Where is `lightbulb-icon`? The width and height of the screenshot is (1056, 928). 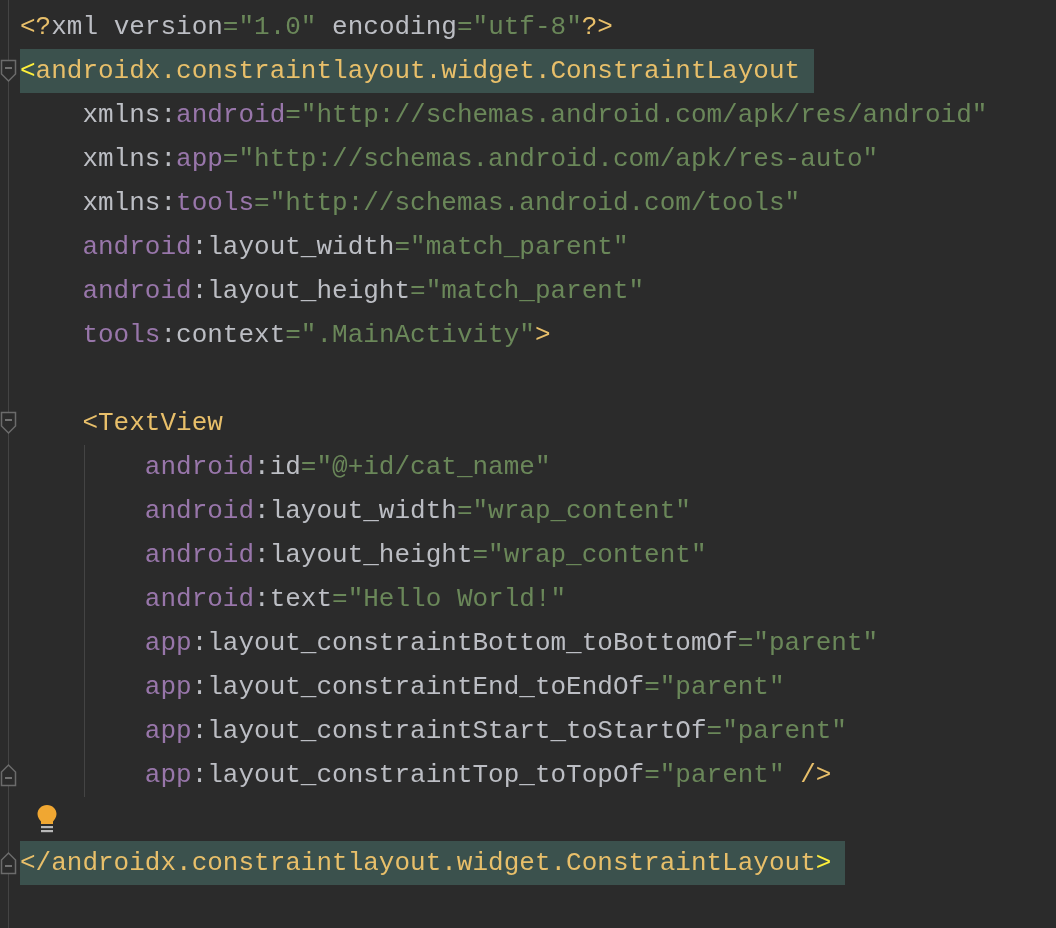
lightbulb-icon is located at coordinates (47, 819).